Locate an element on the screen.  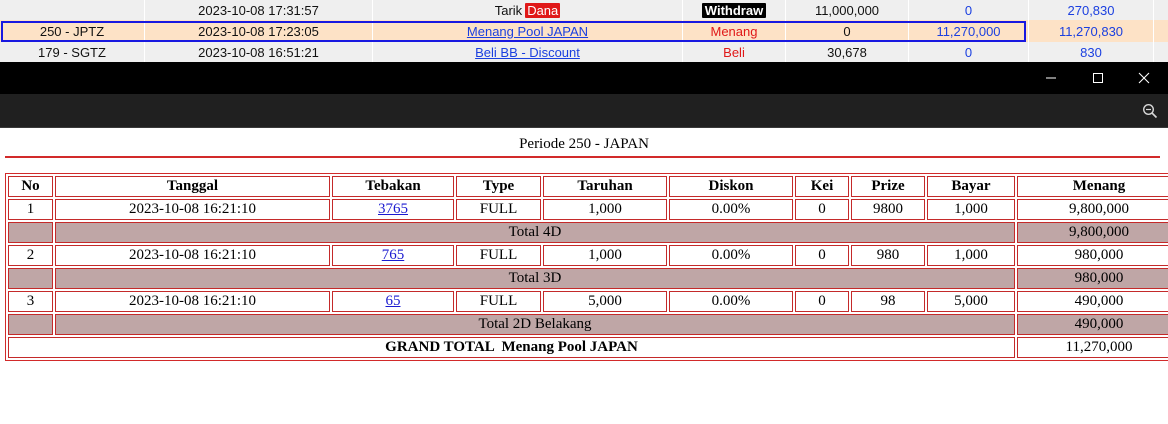
withdraw-badge: Withdraw is located at coordinates (734, 10).